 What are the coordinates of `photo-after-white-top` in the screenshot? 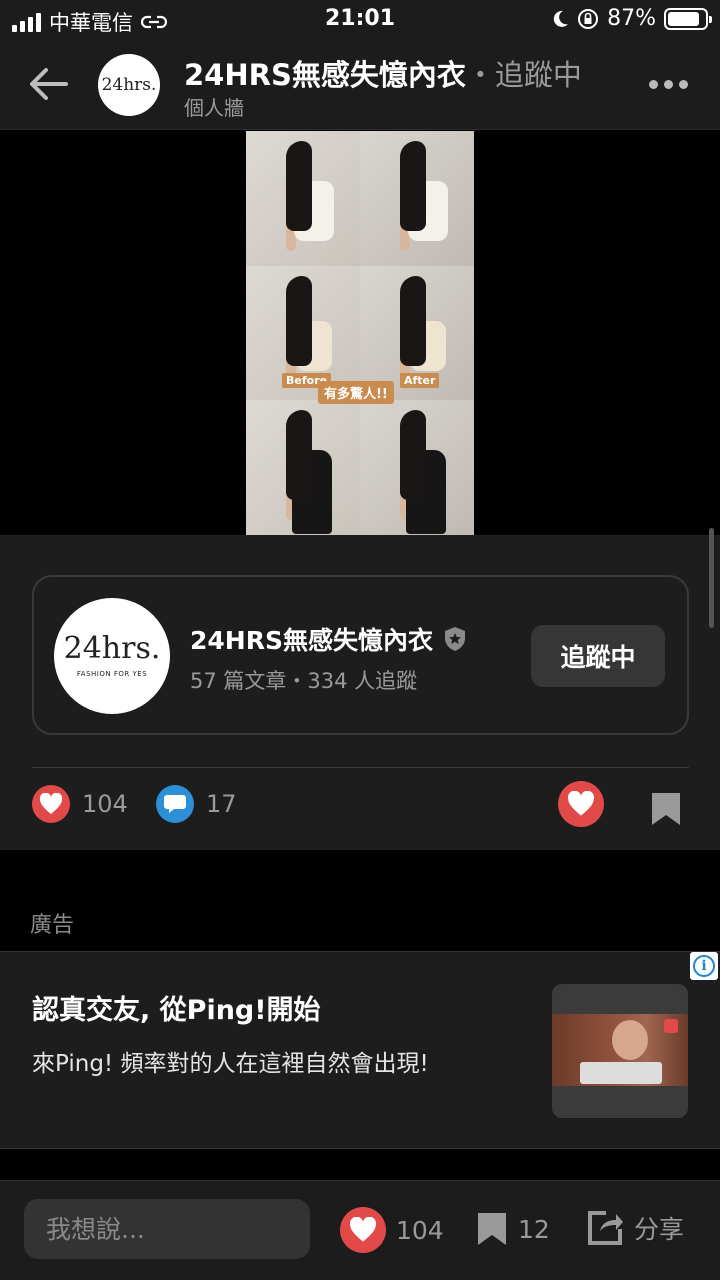 It's located at (417, 198).